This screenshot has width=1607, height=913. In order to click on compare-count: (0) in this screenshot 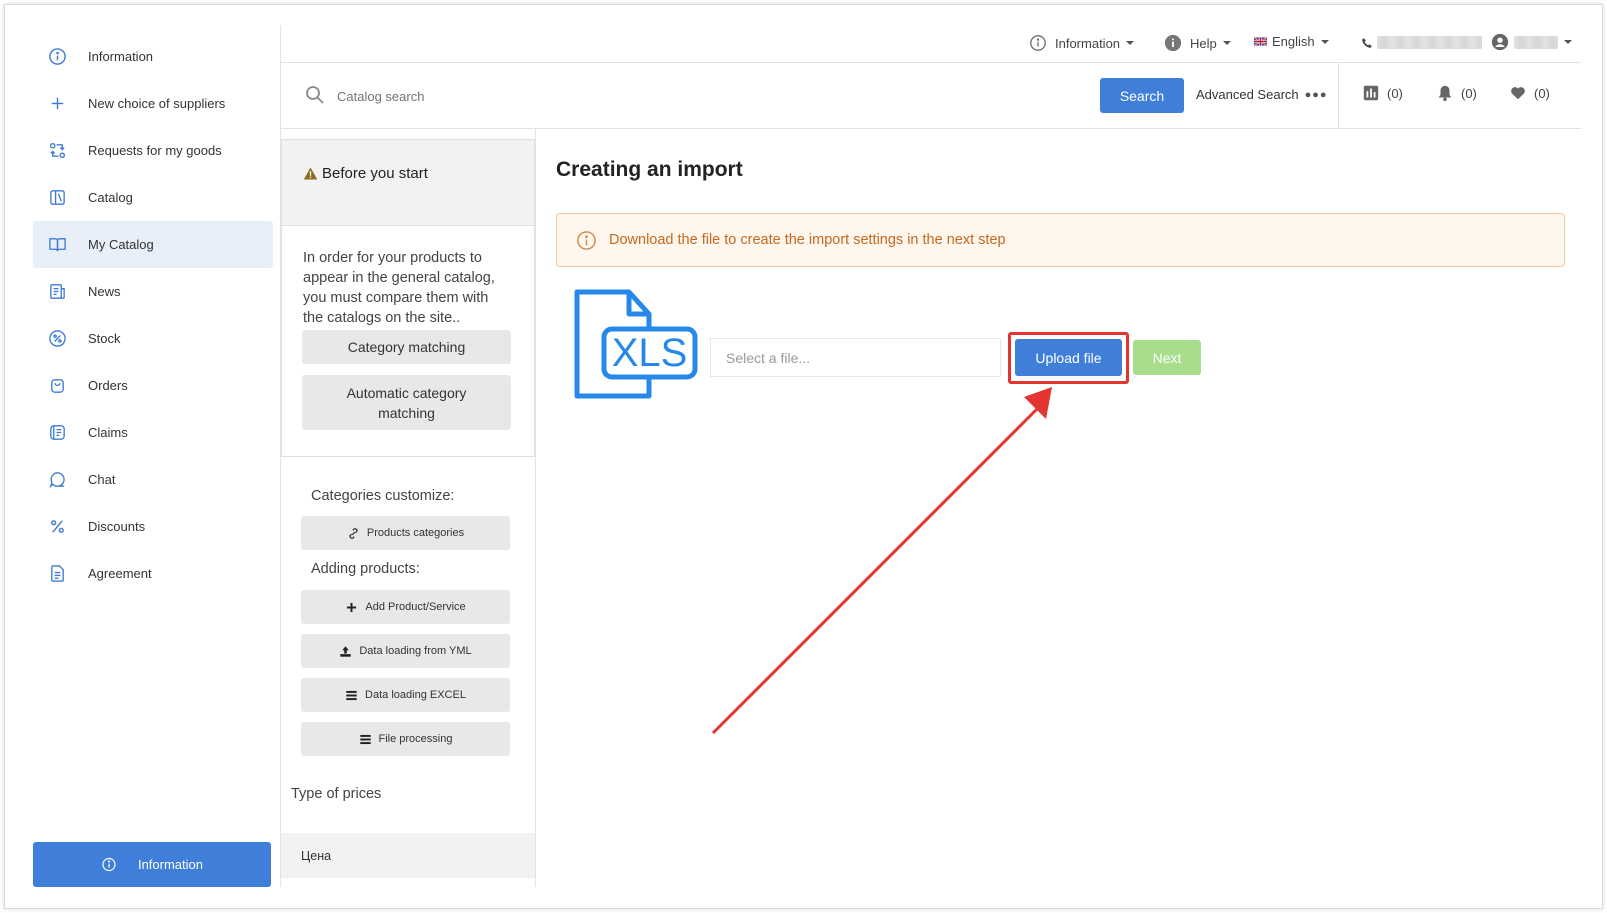, I will do `click(1395, 93)`.